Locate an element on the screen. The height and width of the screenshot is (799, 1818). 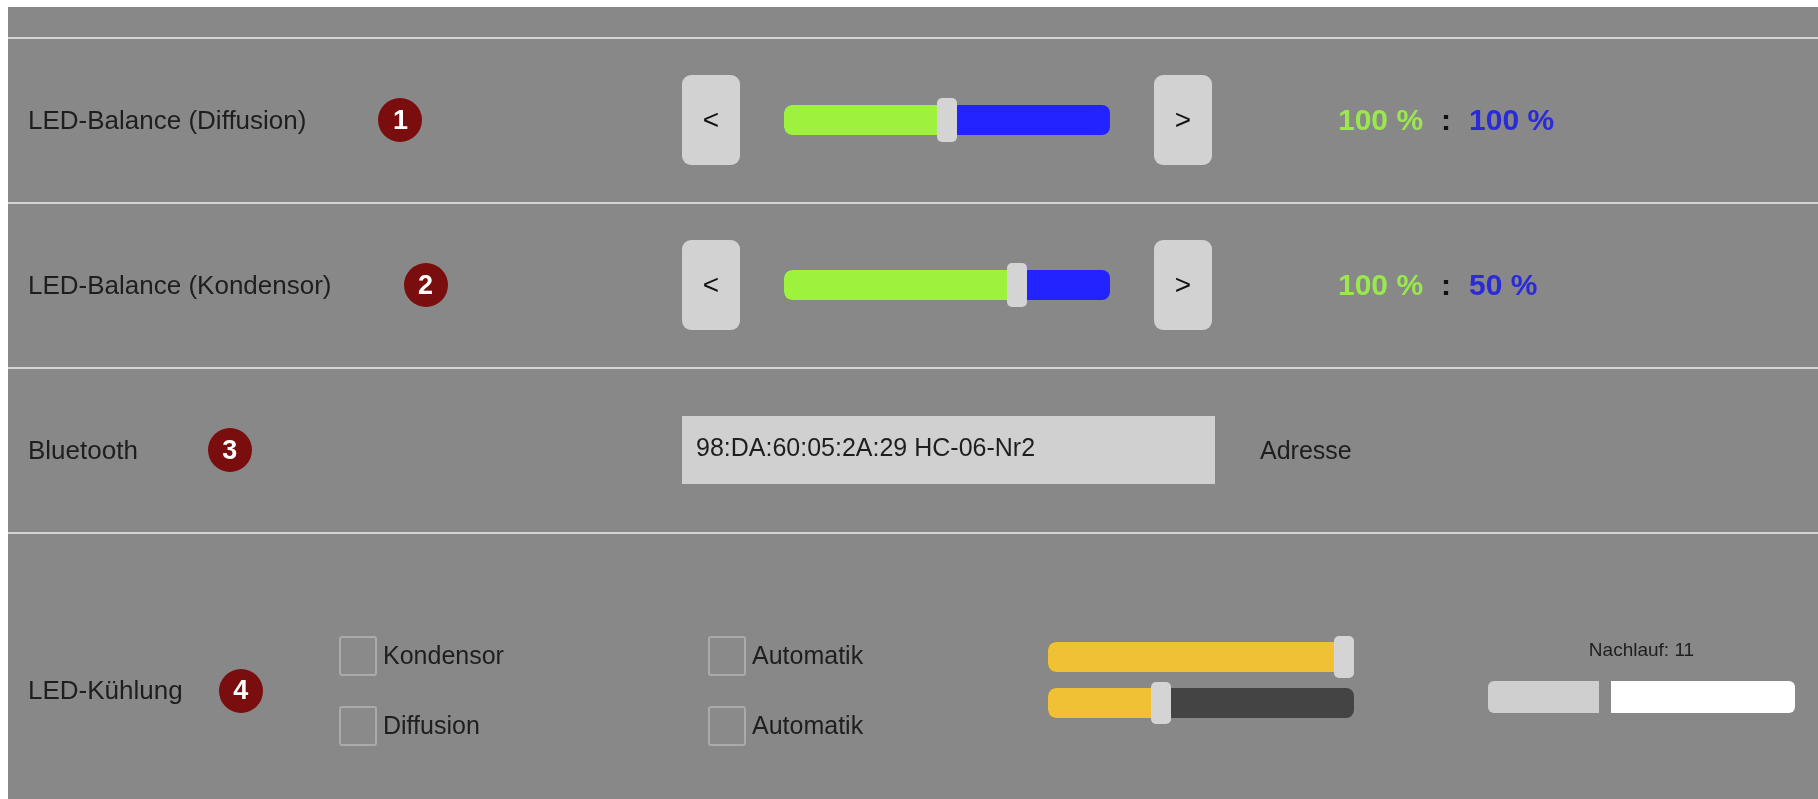
field-caption: Adresse is located at coordinates (1306, 450).